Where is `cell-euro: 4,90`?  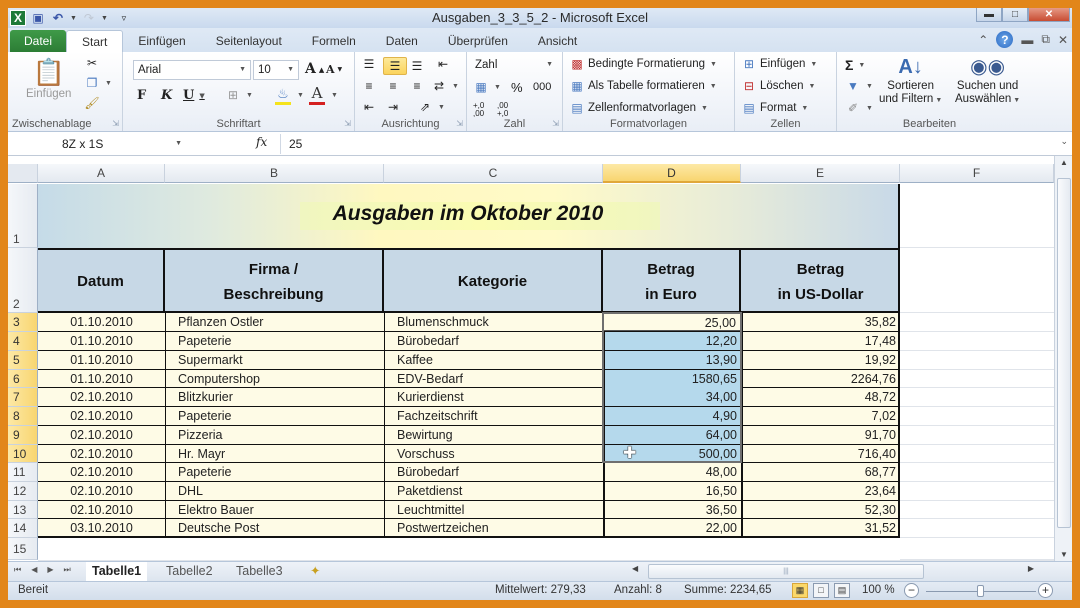 cell-euro: 4,90 is located at coordinates (672, 416).